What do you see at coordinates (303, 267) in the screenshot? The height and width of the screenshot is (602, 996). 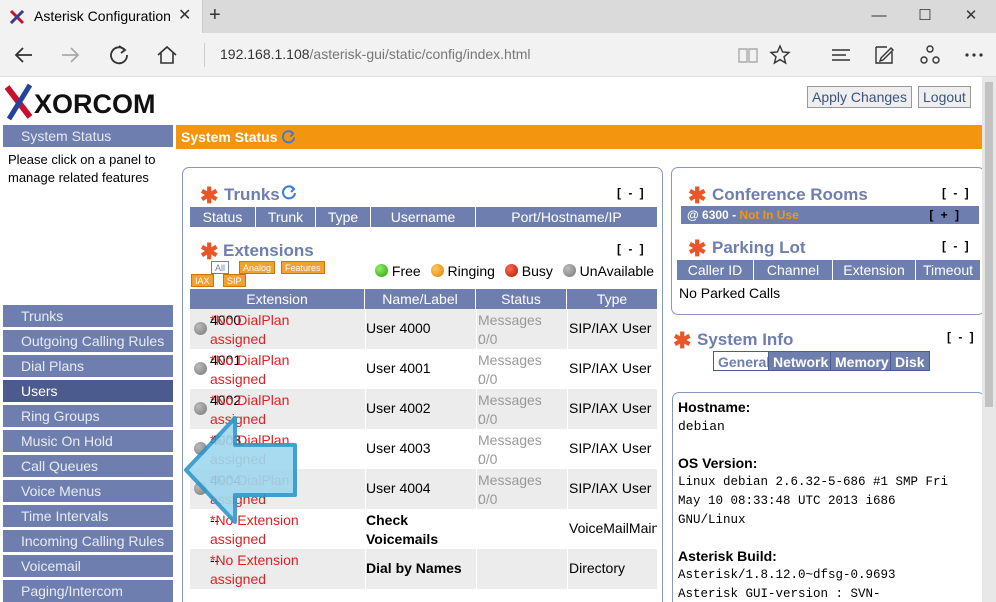 I see `filter-features-button: Features` at bounding box center [303, 267].